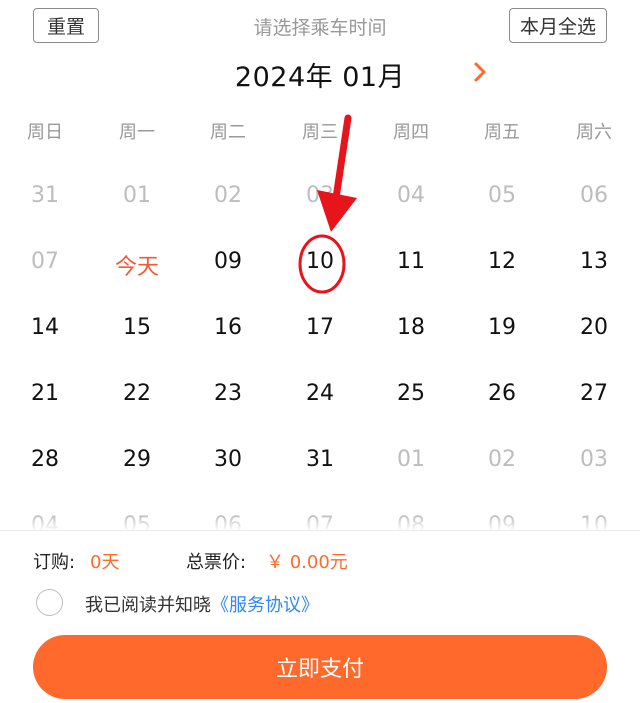  I want to click on day-cell: 09, so click(228, 261).